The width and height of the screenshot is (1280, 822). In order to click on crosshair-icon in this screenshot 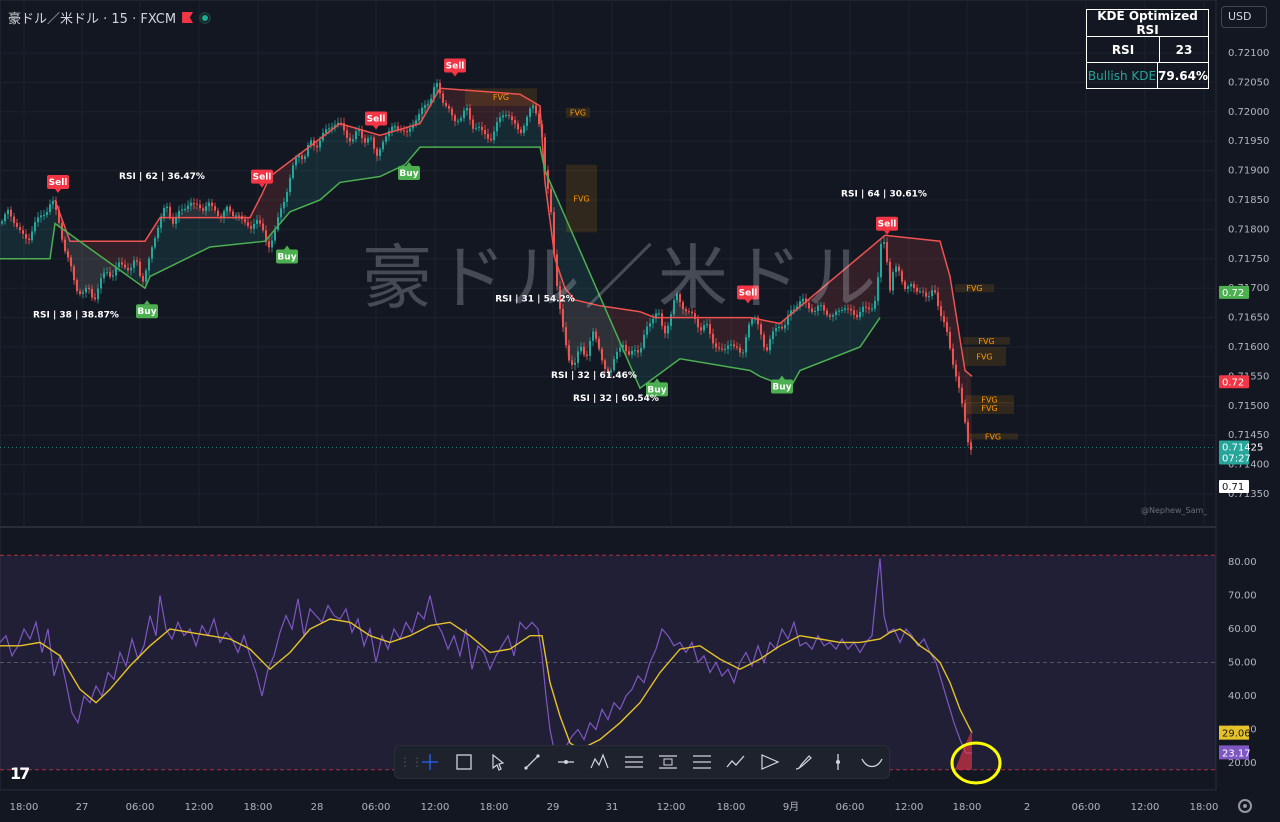, I will do `click(430, 762)`.